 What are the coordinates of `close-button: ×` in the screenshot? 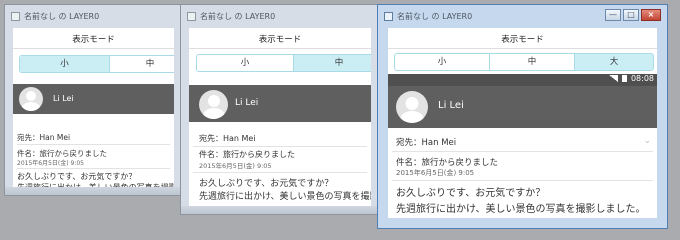 It's located at (651, 15).